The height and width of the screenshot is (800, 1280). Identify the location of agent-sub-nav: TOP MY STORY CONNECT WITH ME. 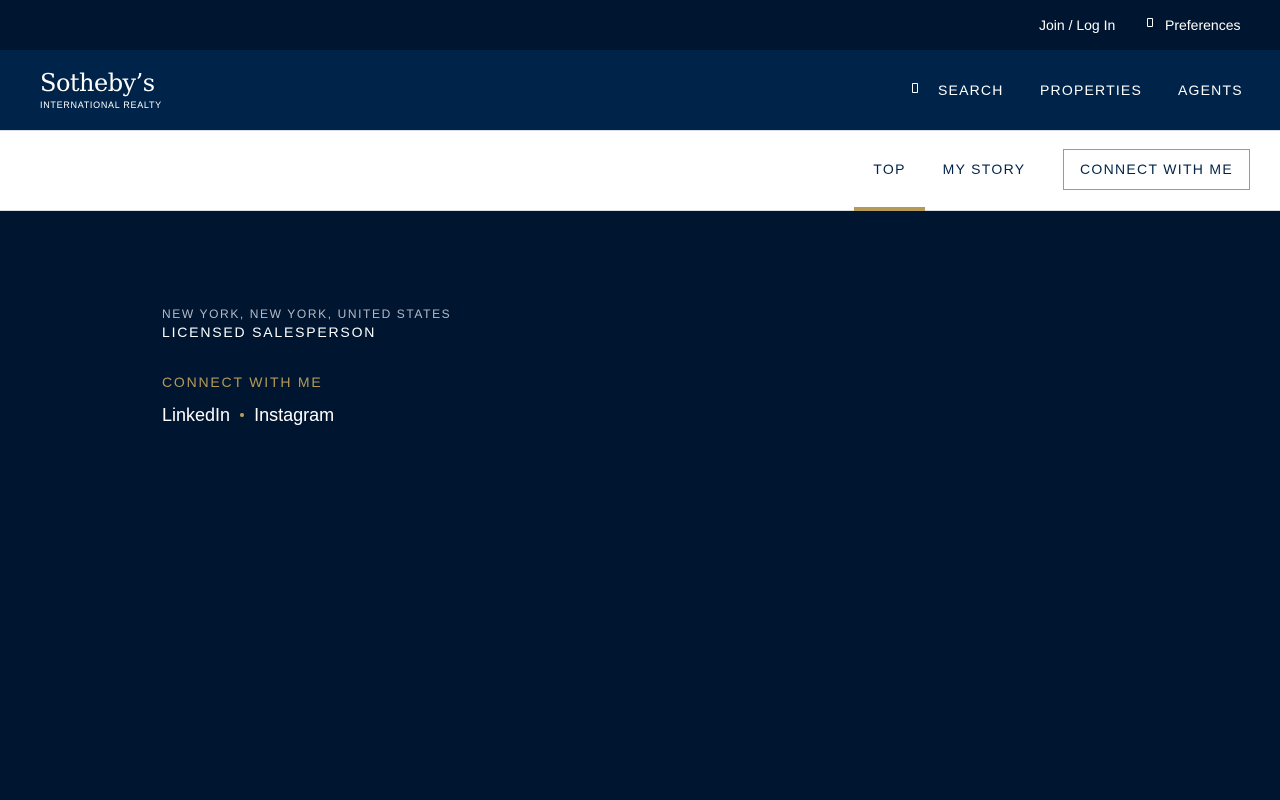
(640, 170).